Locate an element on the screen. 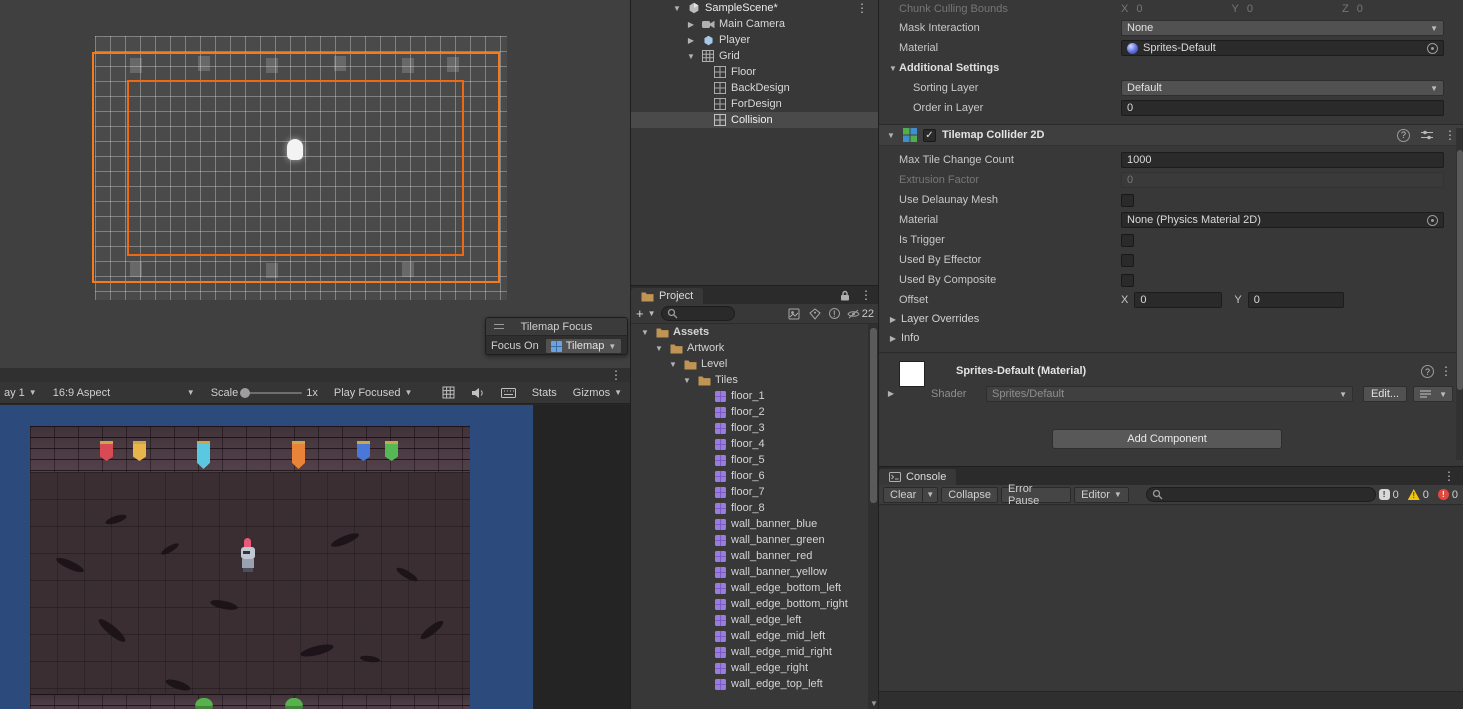 This screenshot has width=1463, height=709. hierarchy-item-collision: Collision is located at coordinates (754, 120).